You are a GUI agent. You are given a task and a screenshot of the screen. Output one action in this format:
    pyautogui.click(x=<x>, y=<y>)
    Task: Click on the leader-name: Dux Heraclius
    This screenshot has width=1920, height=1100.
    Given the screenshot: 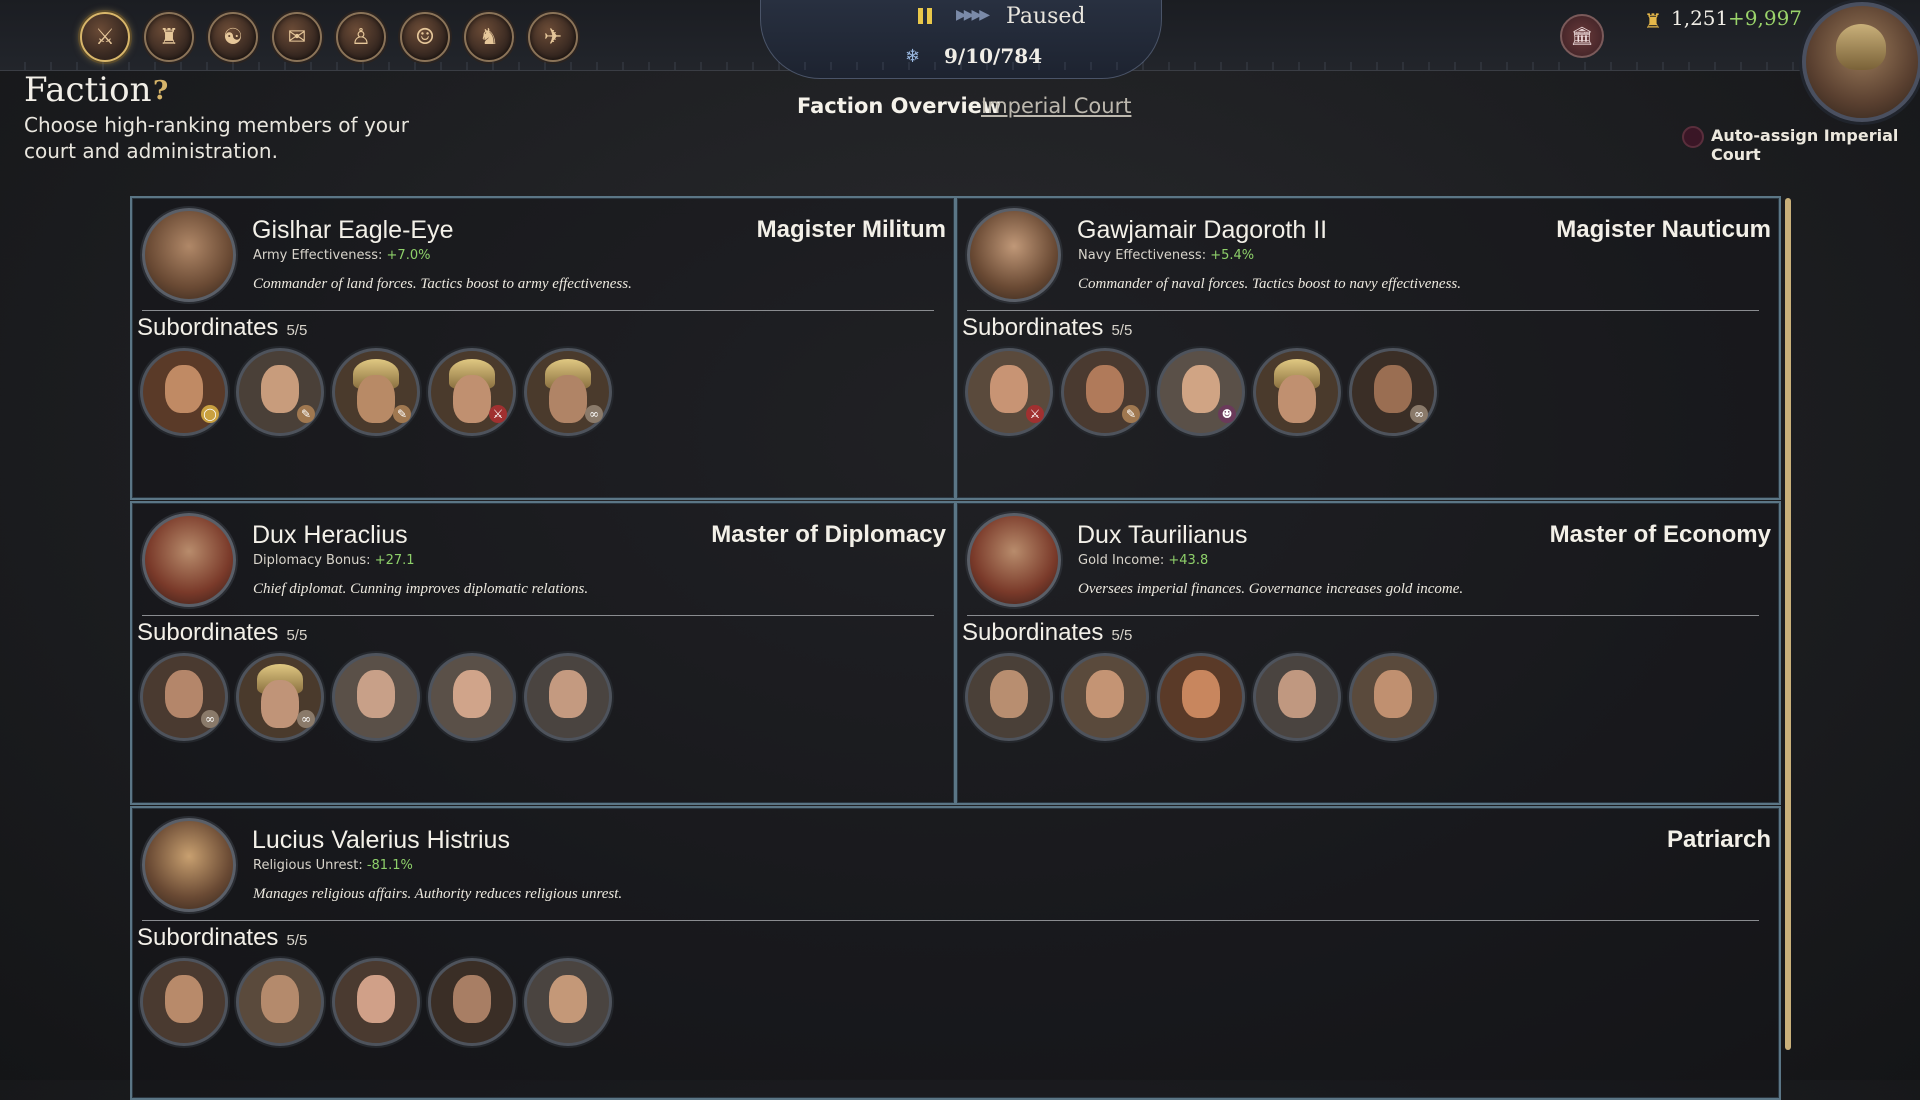 What is the action you would take?
    pyautogui.click(x=330, y=535)
    